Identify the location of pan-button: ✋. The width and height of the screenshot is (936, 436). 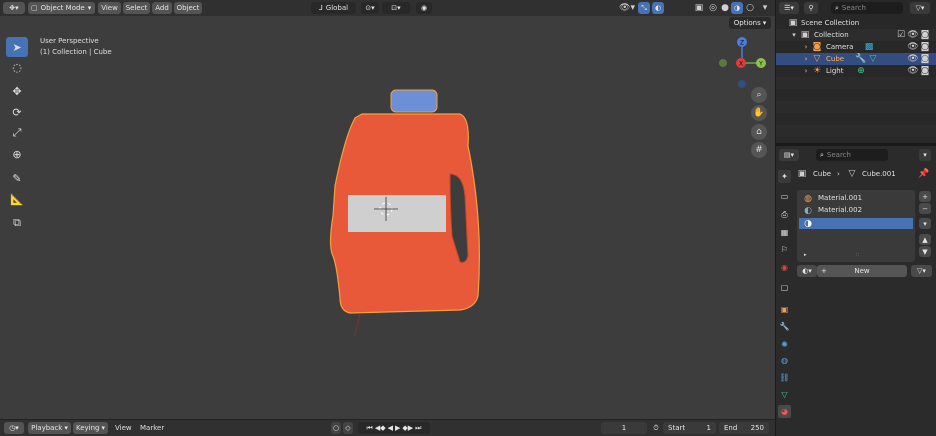
(759, 113).